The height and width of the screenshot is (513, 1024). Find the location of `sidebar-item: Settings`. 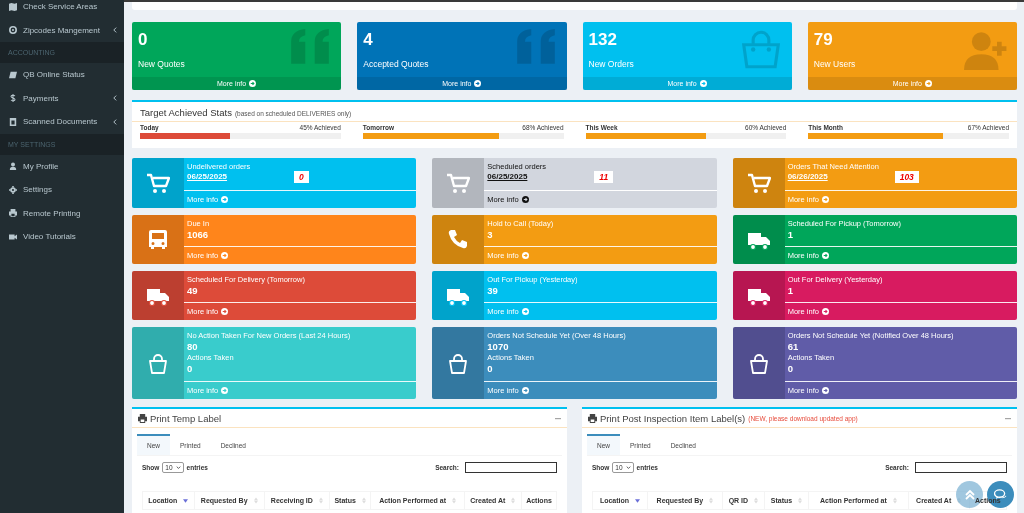

sidebar-item: Settings is located at coordinates (62, 190).